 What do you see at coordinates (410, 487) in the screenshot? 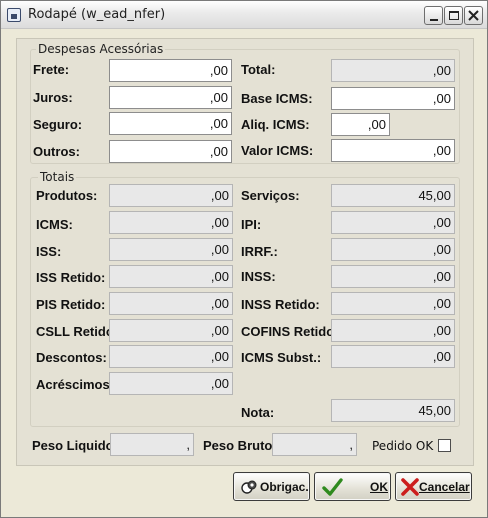
I see `x-cancel-icon` at bounding box center [410, 487].